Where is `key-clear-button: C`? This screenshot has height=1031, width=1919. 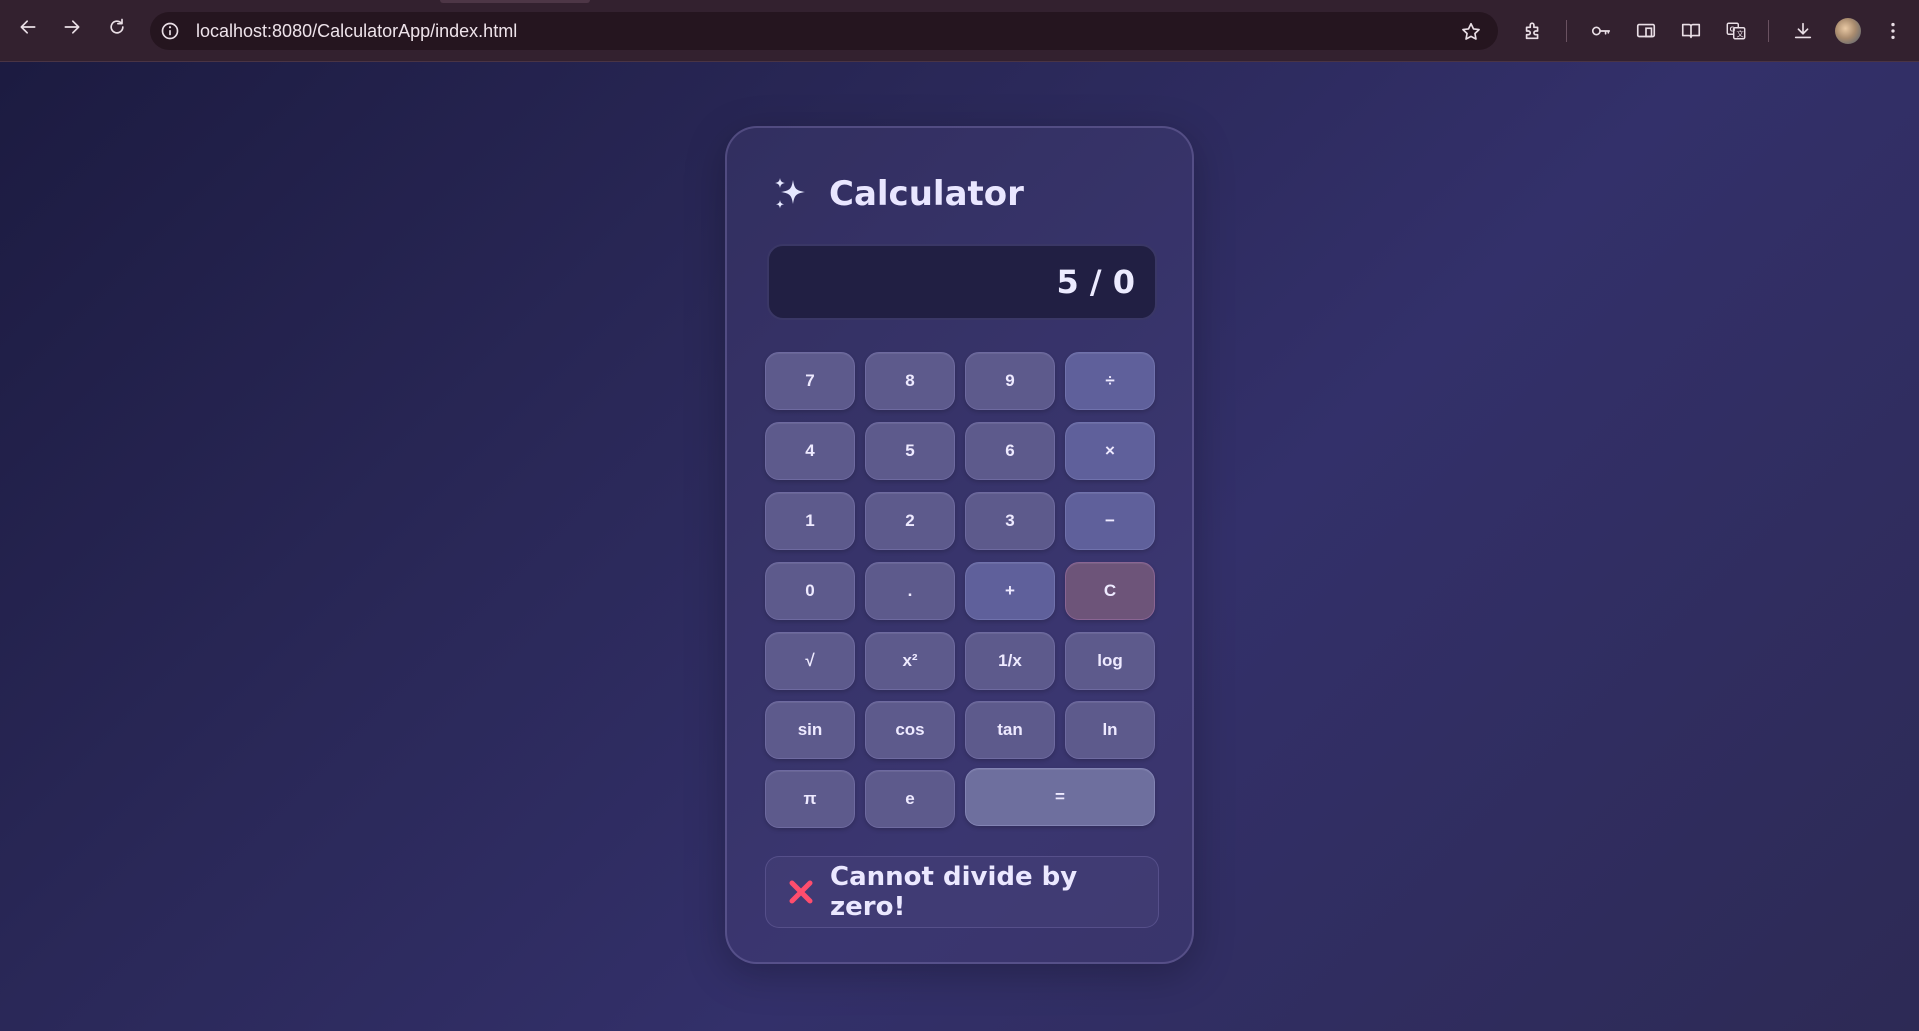 key-clear-button: C is located at coordinates (1110, 591).